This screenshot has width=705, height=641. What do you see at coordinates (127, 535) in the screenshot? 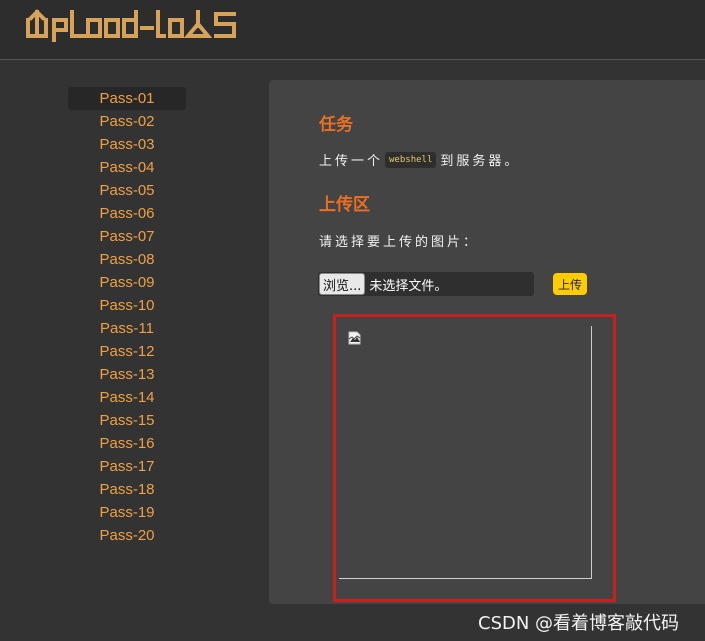
I see `sidebar-item-pass-20: Pass-20` at bounding box center [127, 535].